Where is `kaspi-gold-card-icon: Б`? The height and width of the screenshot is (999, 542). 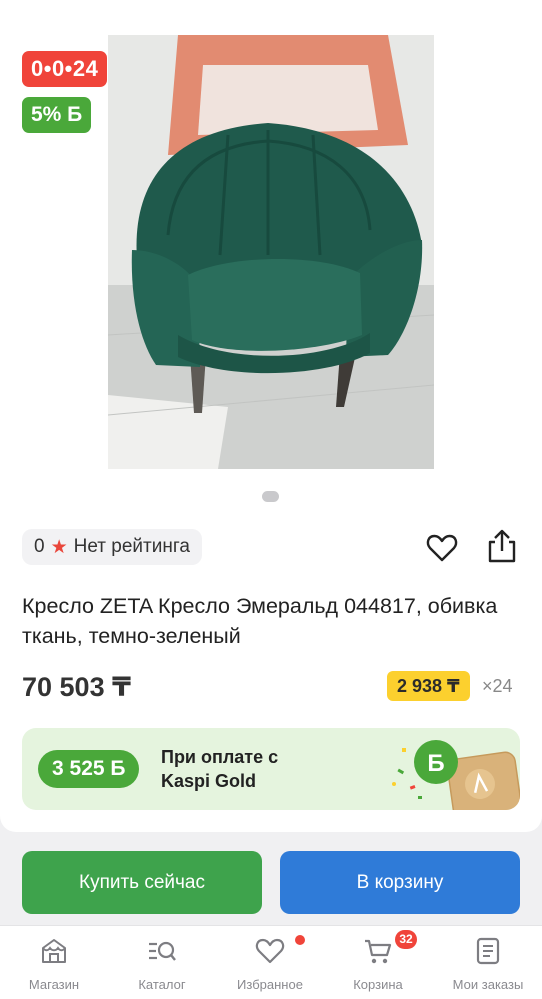
kaspi-gold-card-icon: Б is located at coordinates (456, 775).